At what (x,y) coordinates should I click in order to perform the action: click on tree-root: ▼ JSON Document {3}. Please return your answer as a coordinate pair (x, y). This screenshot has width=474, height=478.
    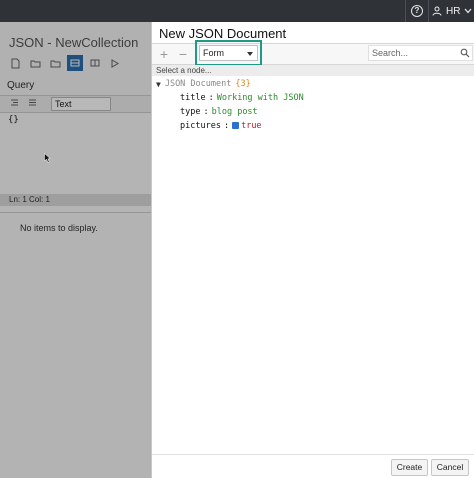
    Looking at the image, I should click on (203, 84).